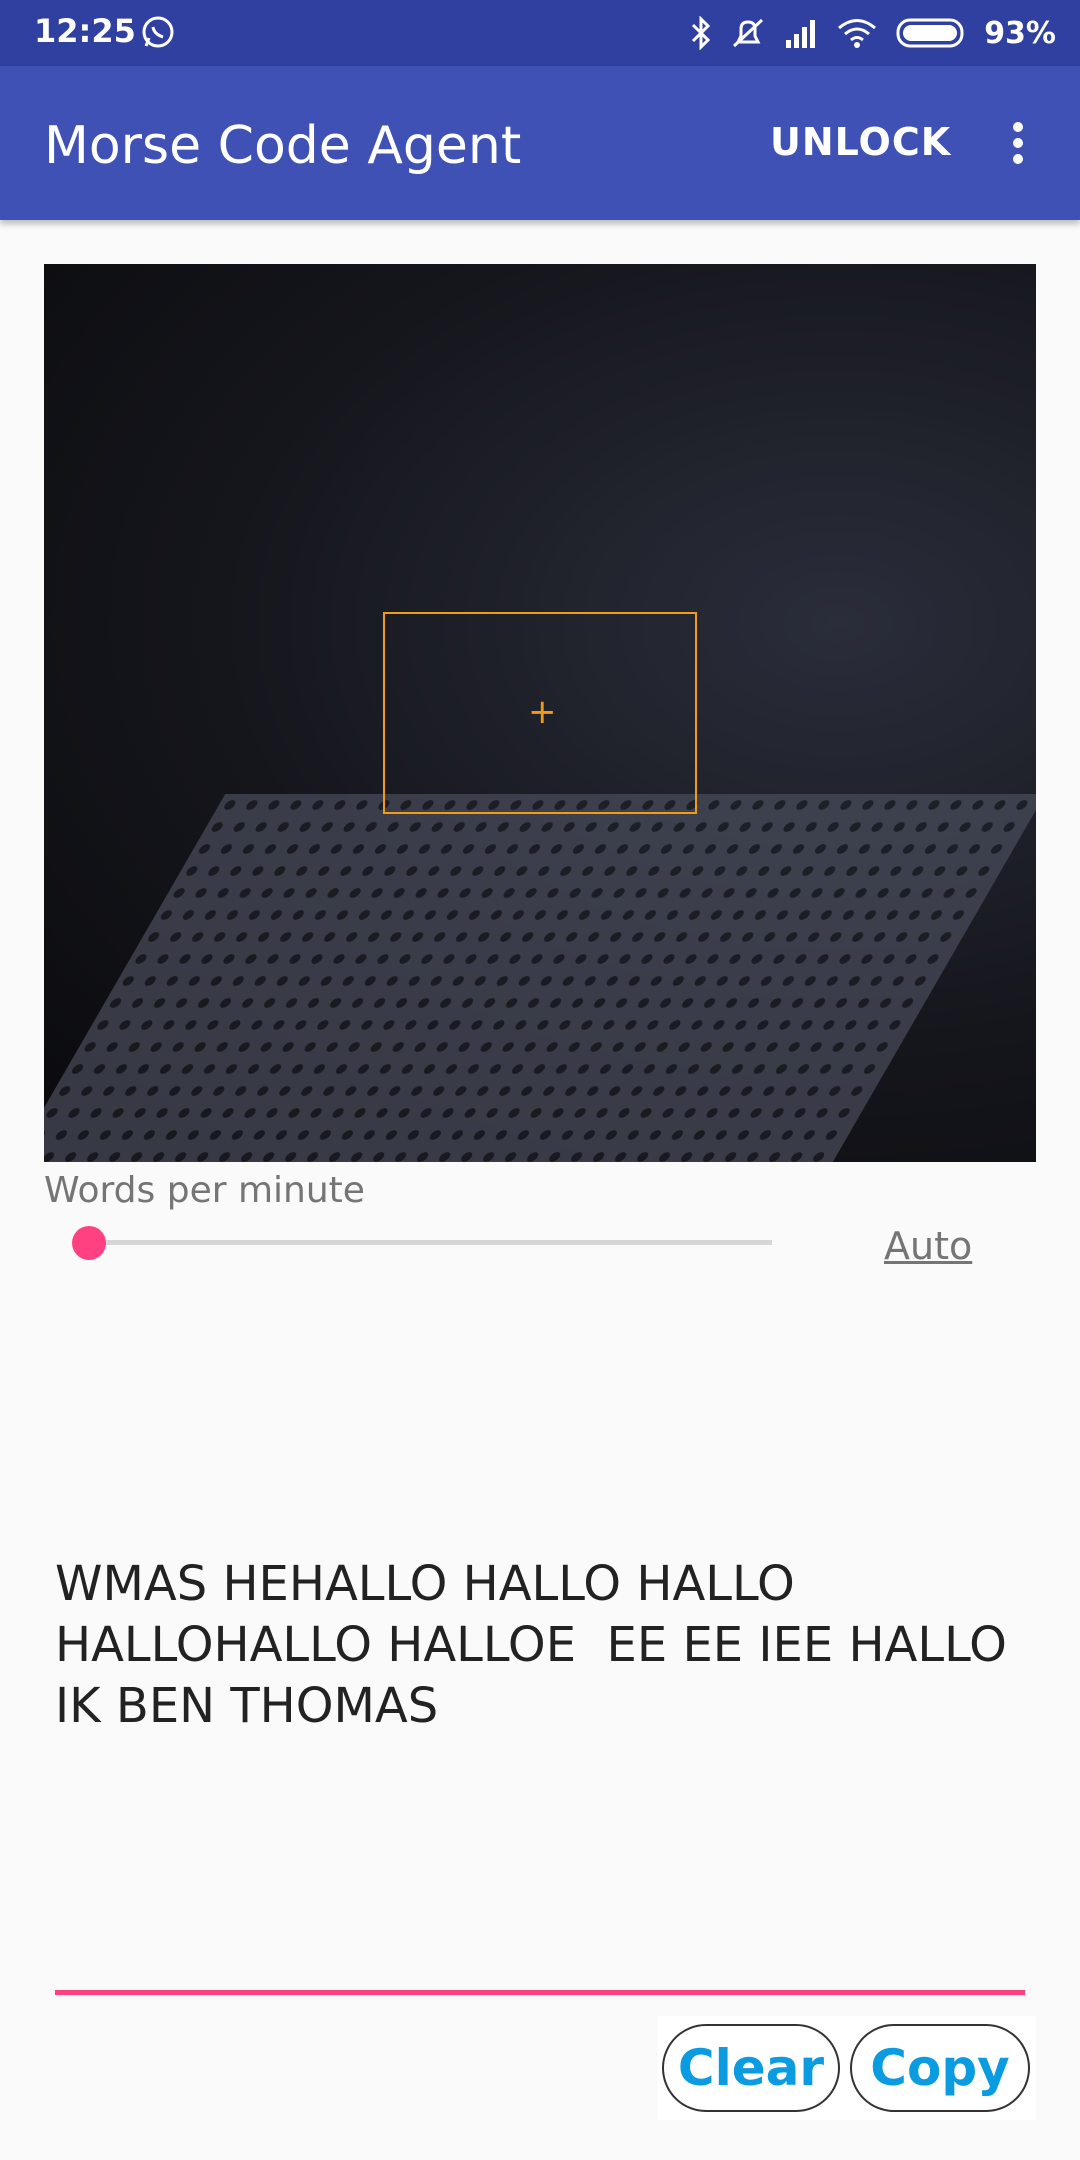 The image size is (1080, 2160). What do you see at coordinates (701, 33) in the screenshot?
I see `bluetooth-icon` at bounding box center [701, 33].